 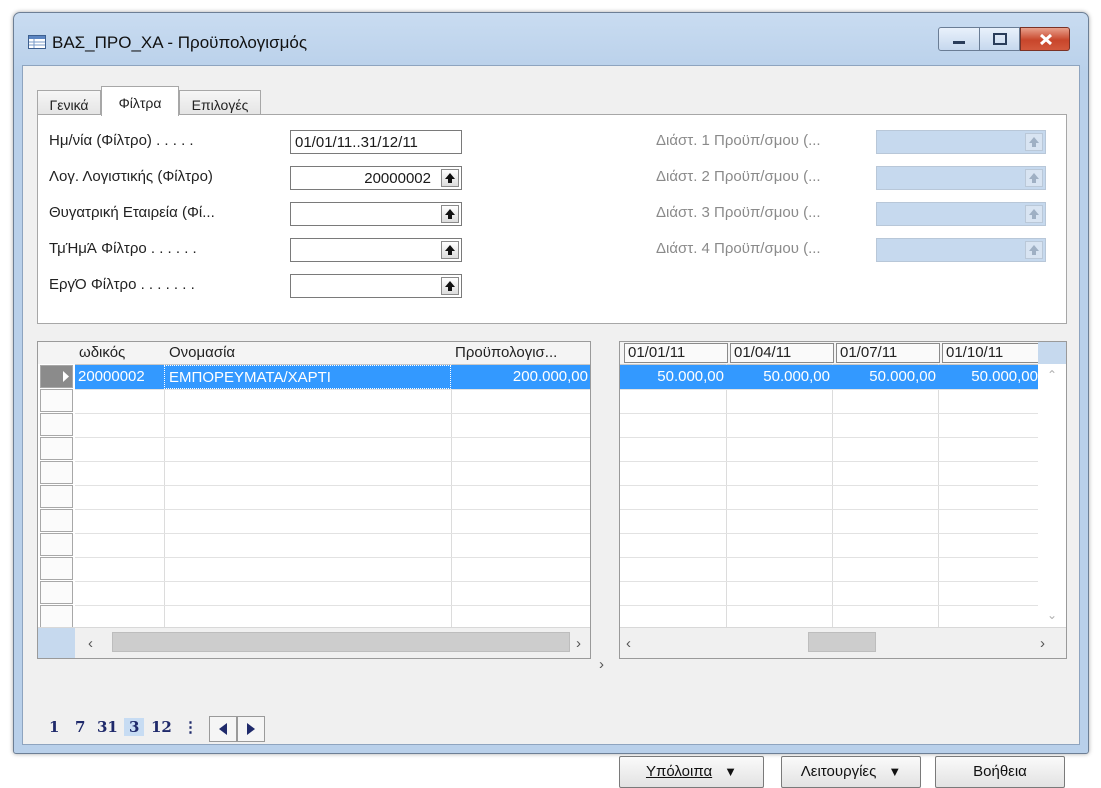 What do you see at coordinates (676, 353) in the screenshot?
I see `column-header-period-1: 01/01/11` at bounding box center [676, 353].